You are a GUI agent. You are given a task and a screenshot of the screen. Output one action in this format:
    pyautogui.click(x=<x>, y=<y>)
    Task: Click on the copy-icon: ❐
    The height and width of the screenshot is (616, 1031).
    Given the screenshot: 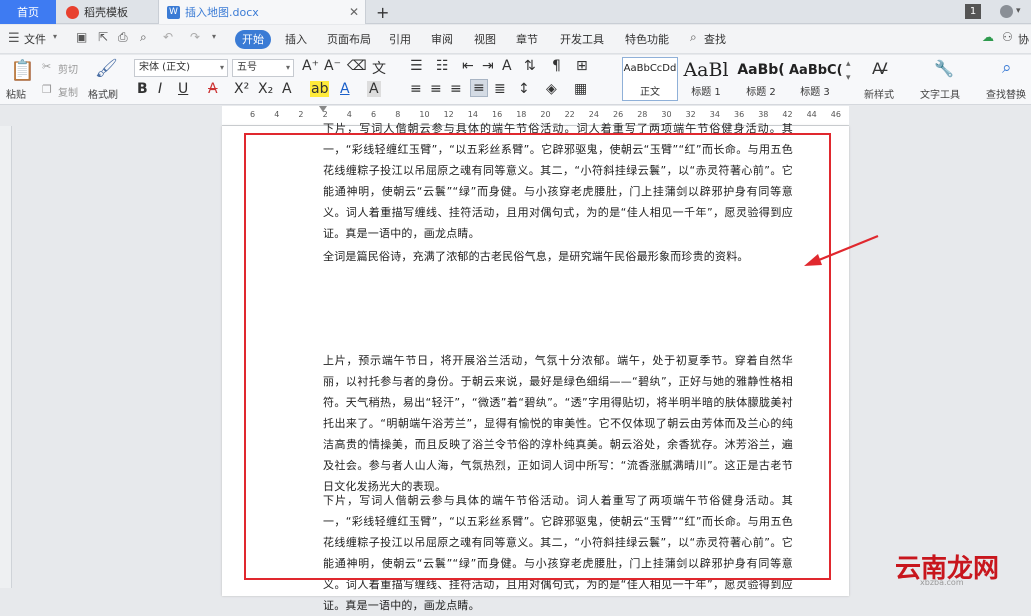 What is the action you would take?
    pyautogui.click(x=47, y=89)
    